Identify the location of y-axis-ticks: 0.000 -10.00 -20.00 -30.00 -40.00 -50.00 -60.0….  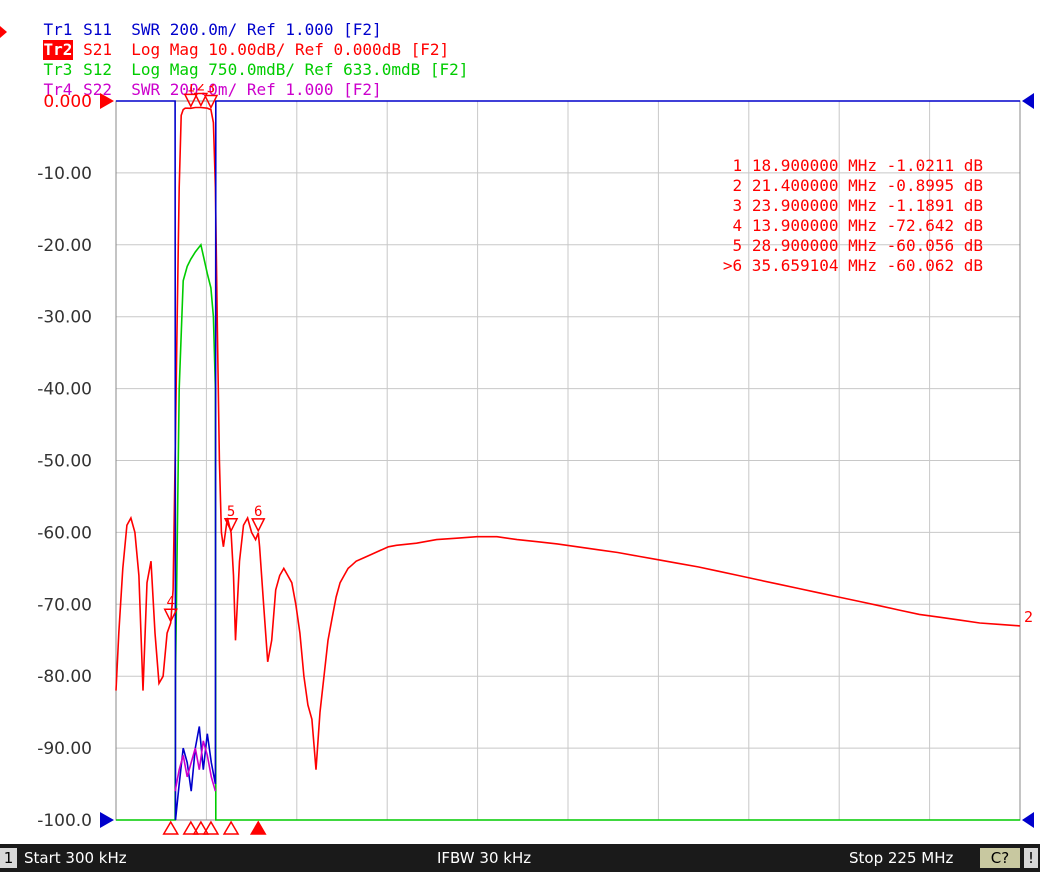
(75, 461).